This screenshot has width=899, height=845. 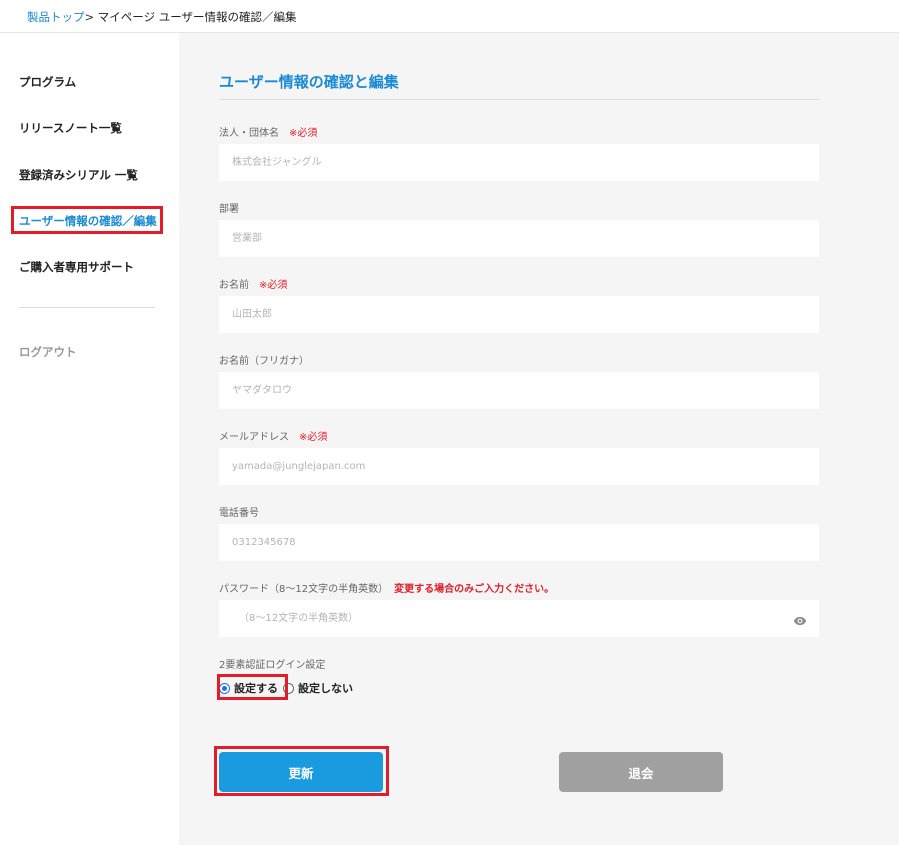 What do you see at coordinates (252, 687) in the screenshot?
I see `highlight-box-two-factor` at bounding box center [252, 687].